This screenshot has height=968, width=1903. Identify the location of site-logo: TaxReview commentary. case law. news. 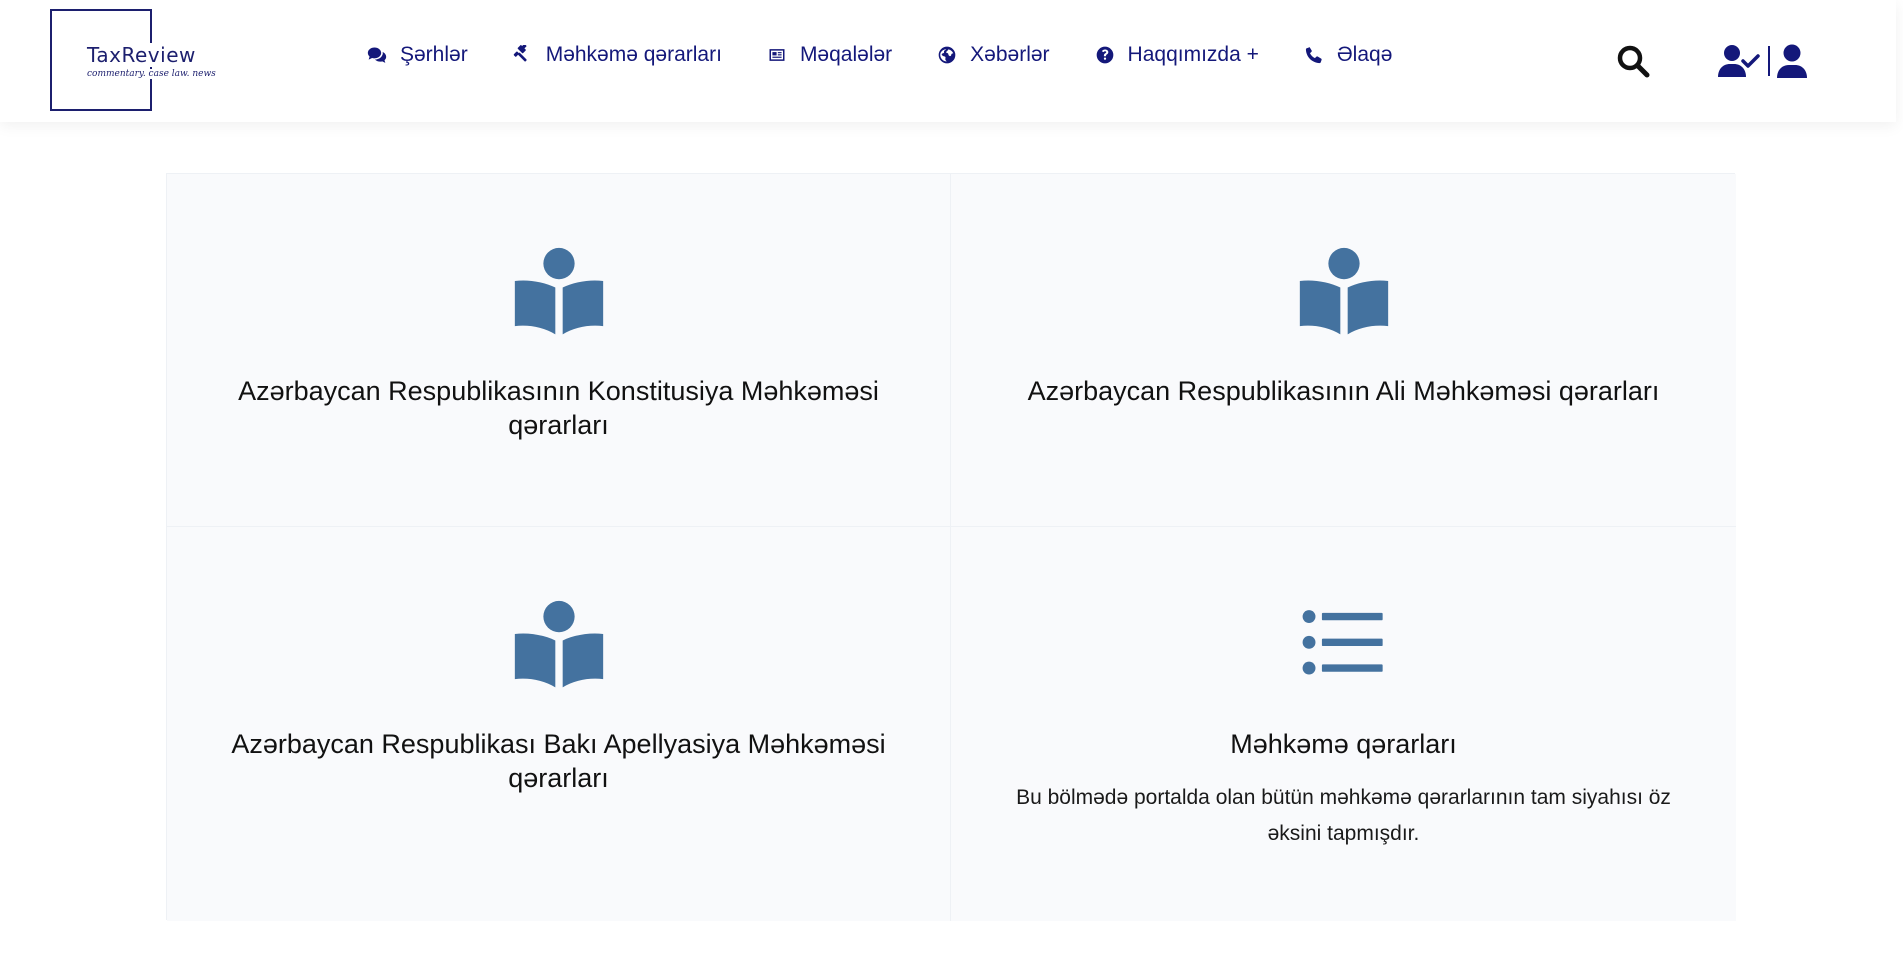
(133, 60).